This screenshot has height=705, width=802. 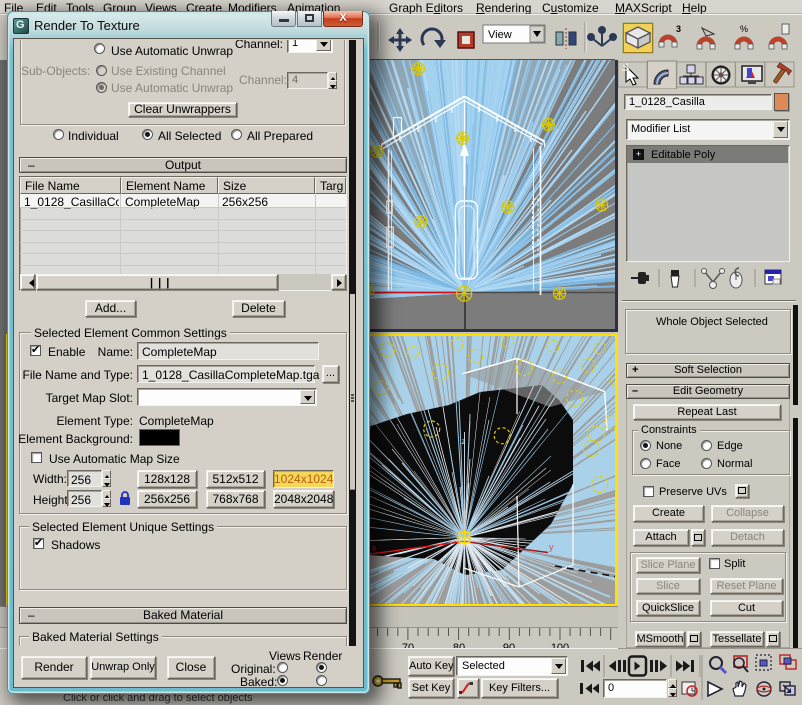 What do you see at coordinates (678, 29) in the screenshot?
I see `svg-text: 3` at bounding box center [678, 29].